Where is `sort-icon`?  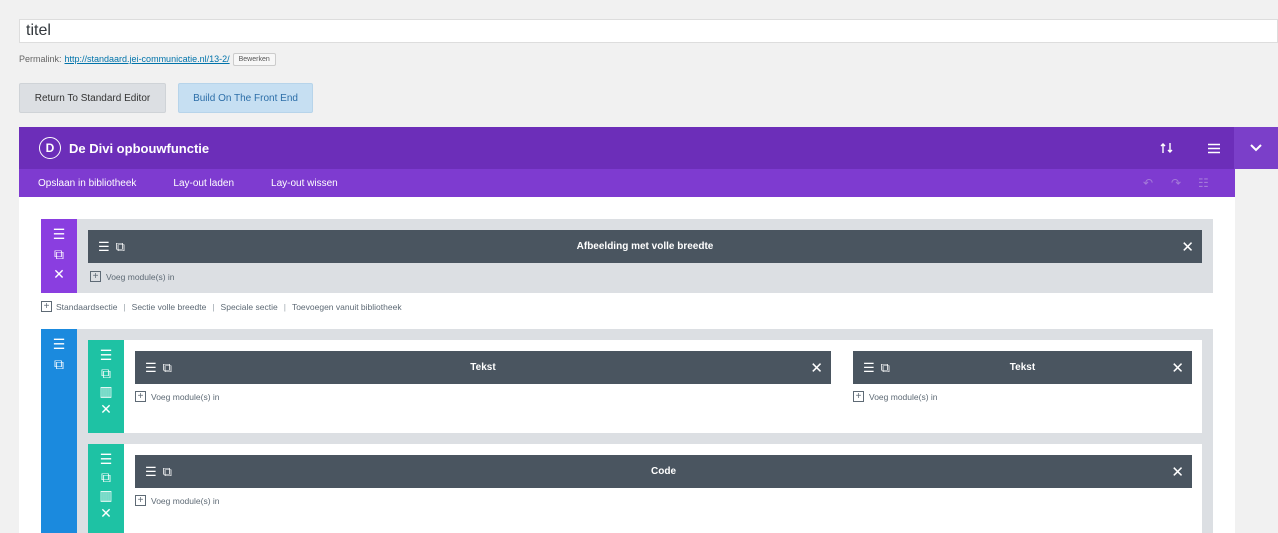 sort-icon is located at coordinates (1167, 148).